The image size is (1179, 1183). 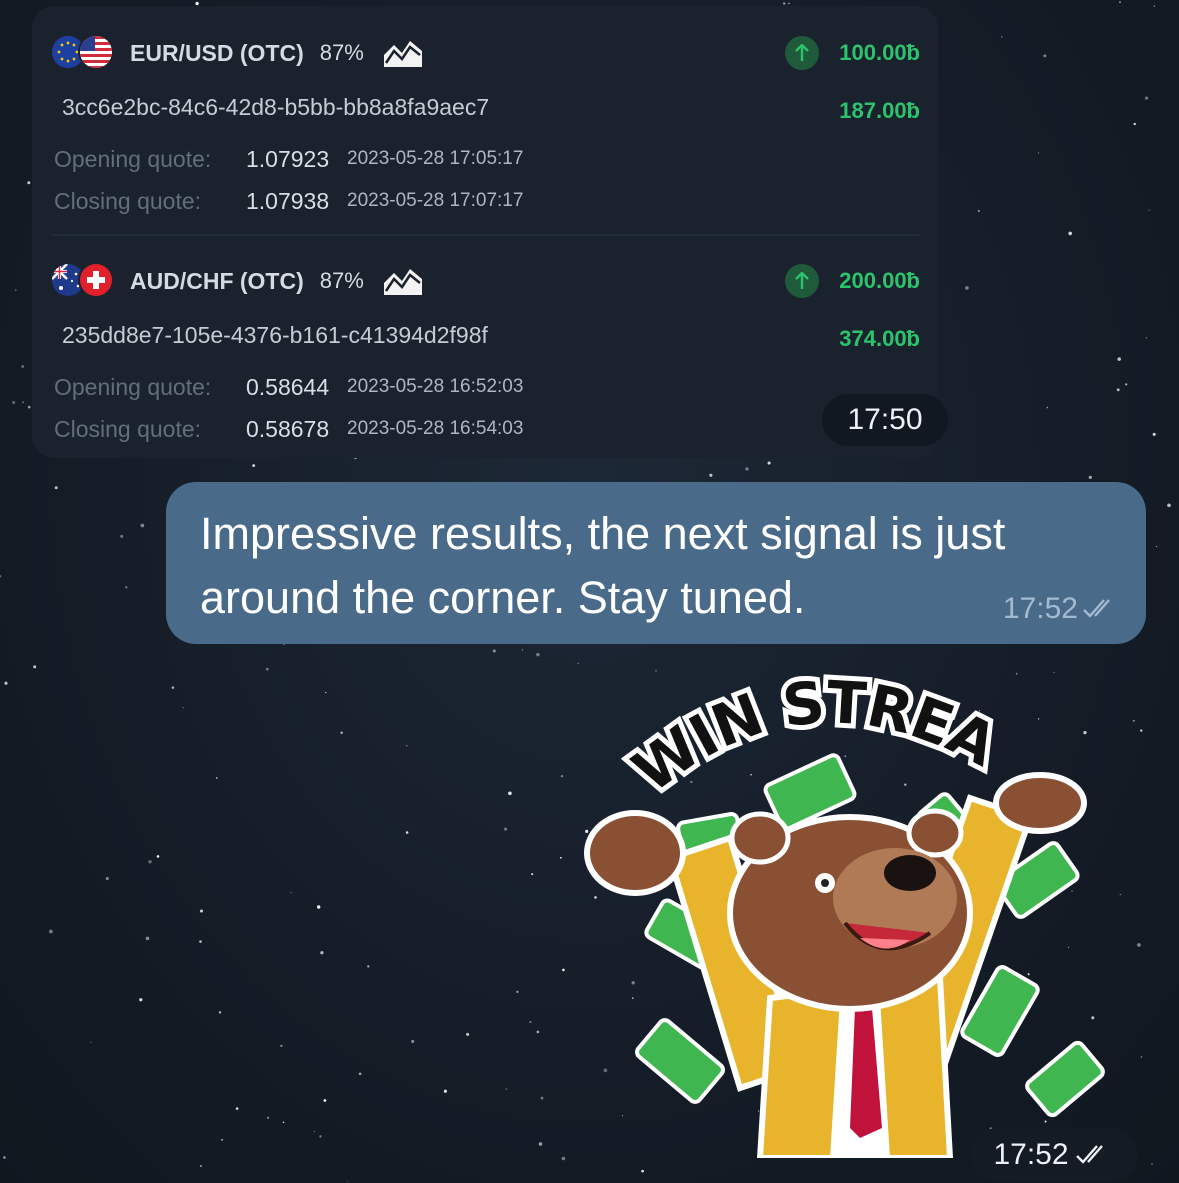 I want to click on trade-amount: 100.00ƀ, so click(x=879, y=52).